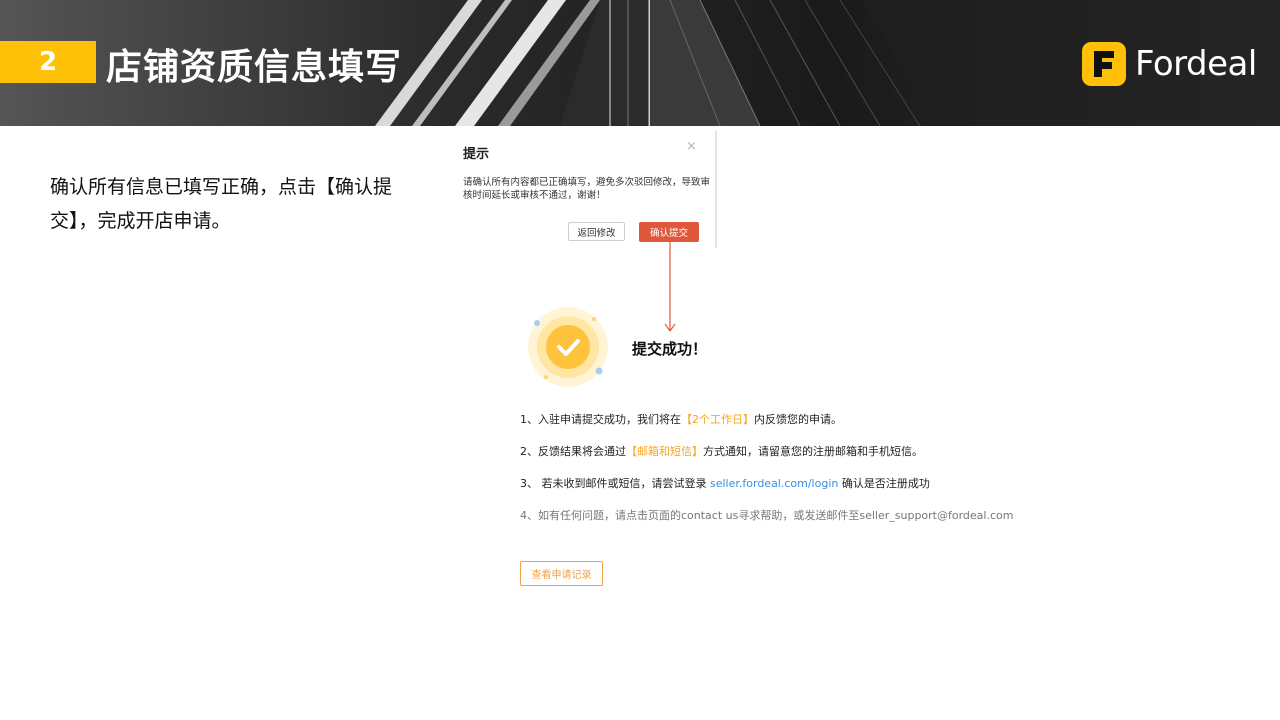  I want to click on step-number: 2, so click(48, 62).